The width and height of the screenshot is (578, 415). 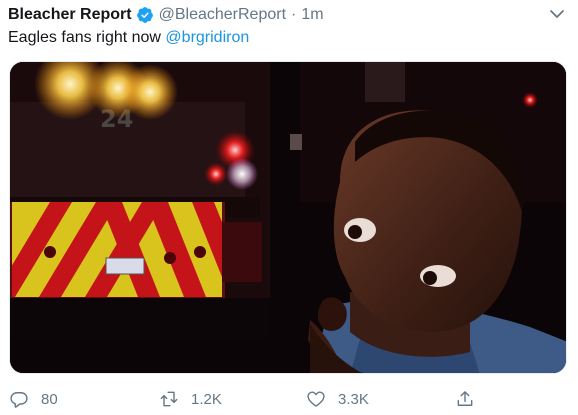 What do you see at coordinates (312, 15) in the screenshot?
I see `timestamp: 1m` at bounding box center [312, 15].